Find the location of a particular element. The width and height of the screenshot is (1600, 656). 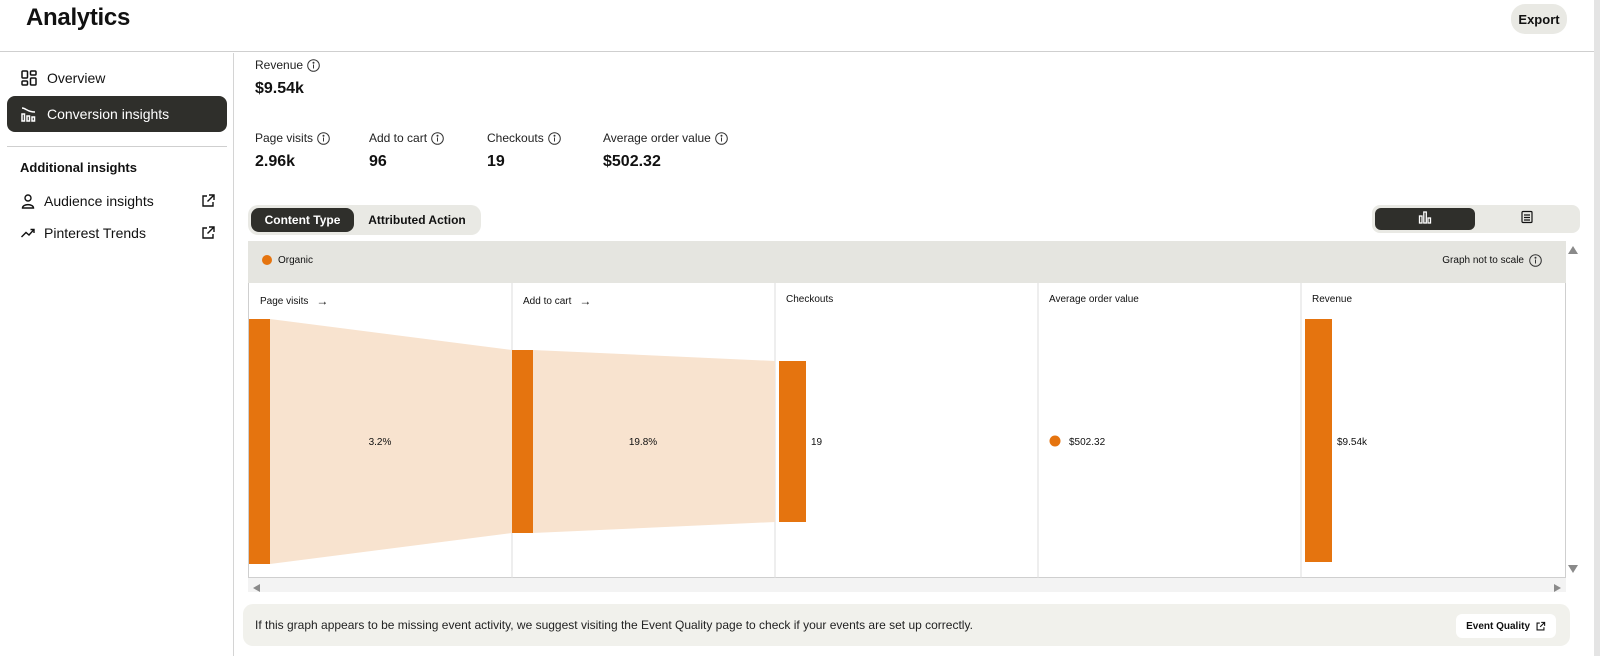

metric-checkouts: Checkouts 19 is located at coordinates (524, 151).